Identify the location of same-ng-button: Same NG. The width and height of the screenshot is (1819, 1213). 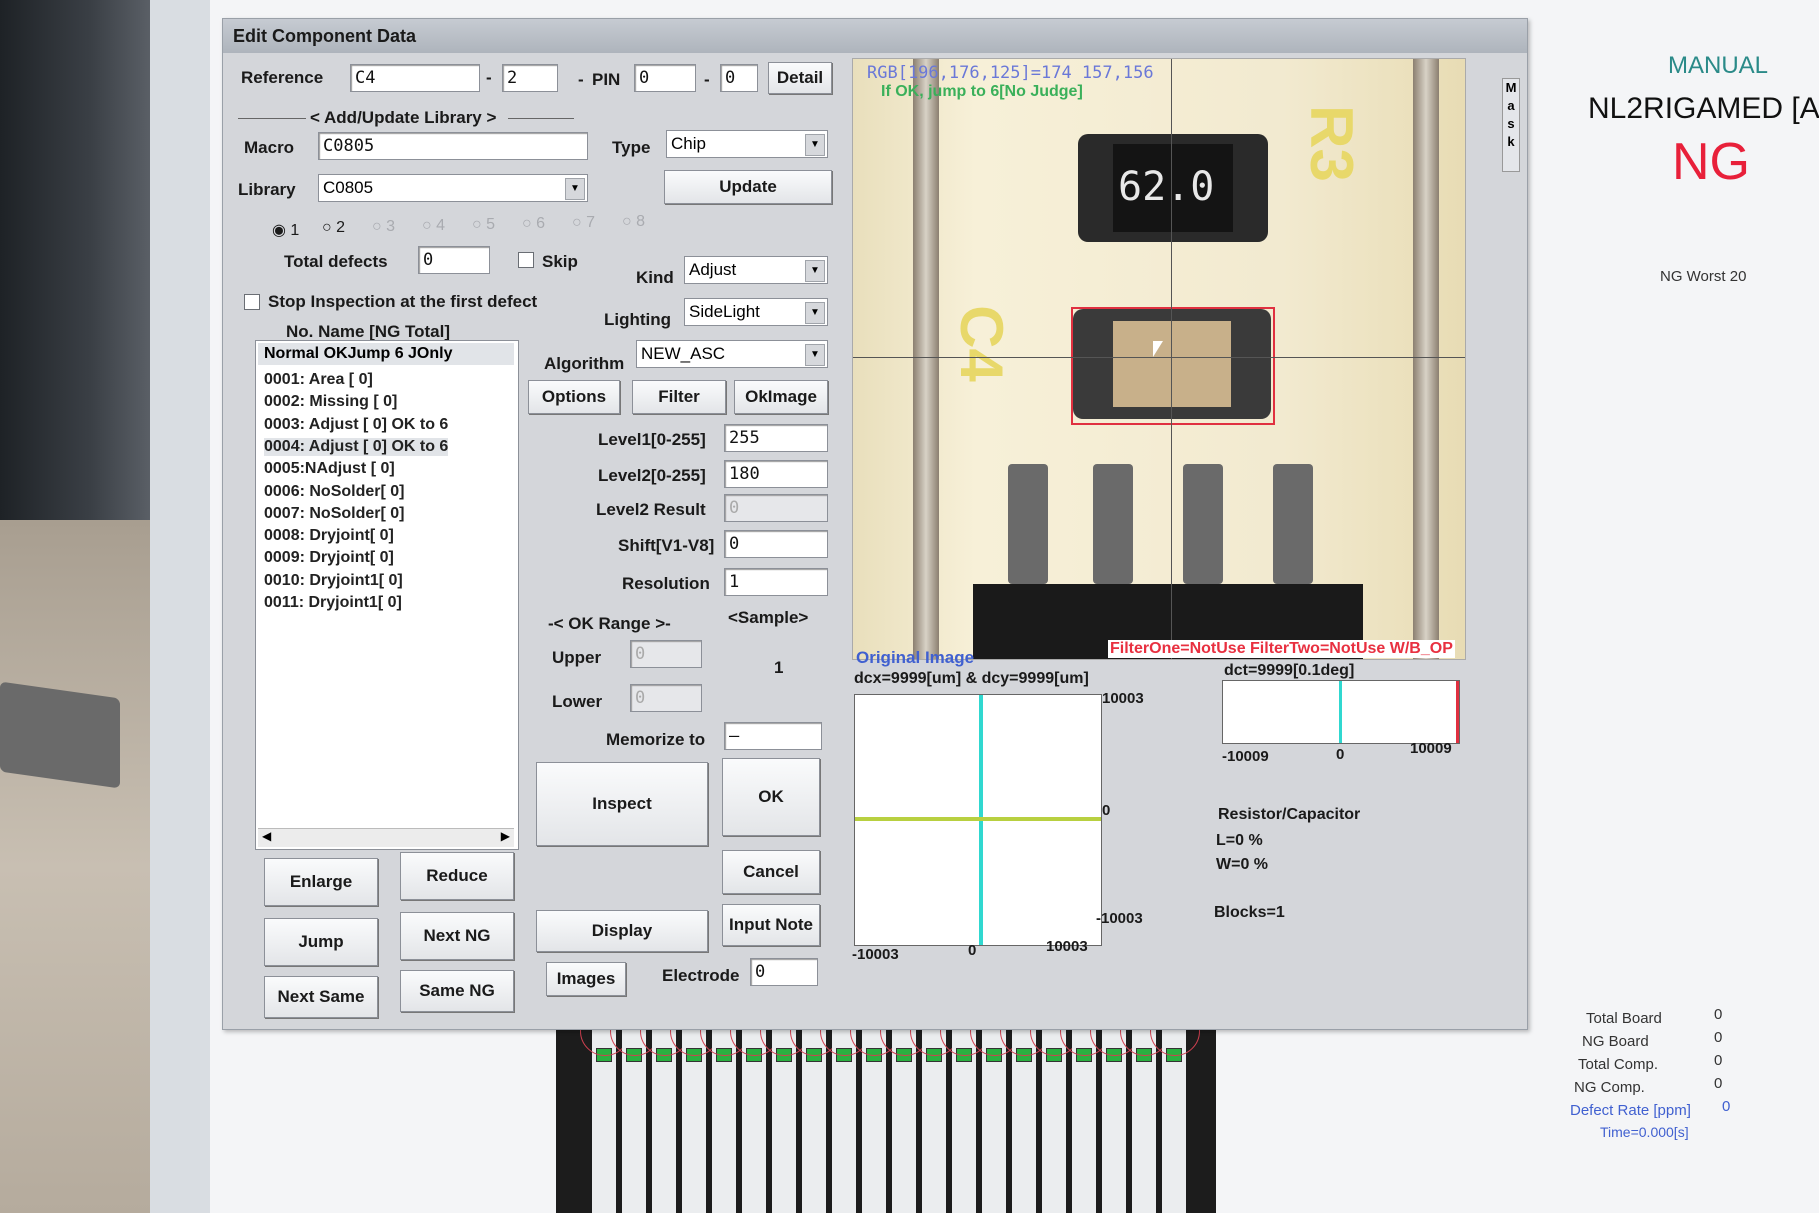
(457, 991).